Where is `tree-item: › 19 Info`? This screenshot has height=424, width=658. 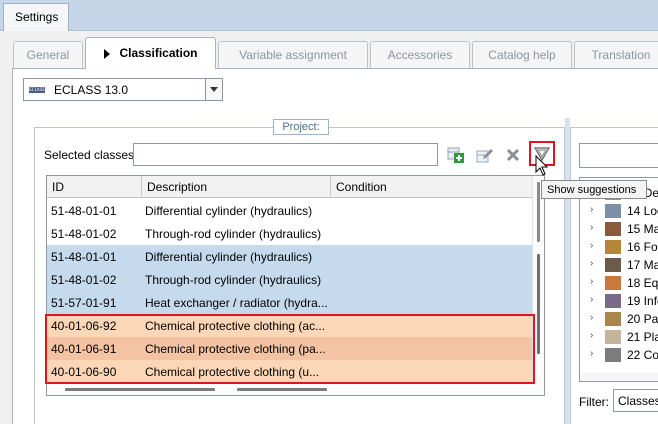
tree-item: › 19 Info is located at coordinates (619, 301).